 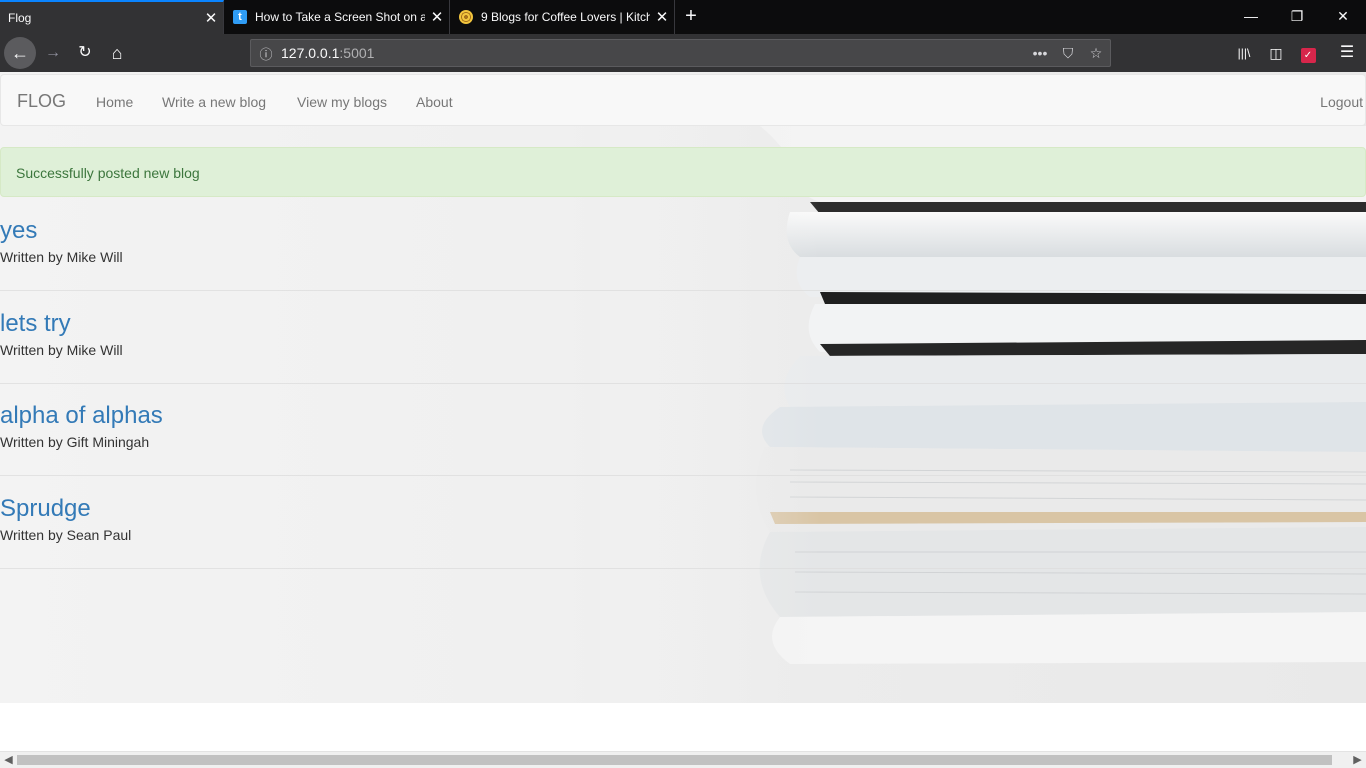 I want to click on site-info-icon: ⓘ, so click(x=266, y=53).